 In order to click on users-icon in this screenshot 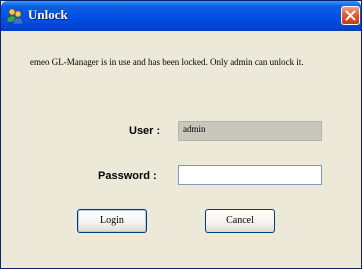, I will do `click(15, 16)`.